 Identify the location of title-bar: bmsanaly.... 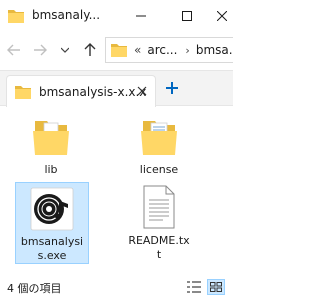
(116, 16).